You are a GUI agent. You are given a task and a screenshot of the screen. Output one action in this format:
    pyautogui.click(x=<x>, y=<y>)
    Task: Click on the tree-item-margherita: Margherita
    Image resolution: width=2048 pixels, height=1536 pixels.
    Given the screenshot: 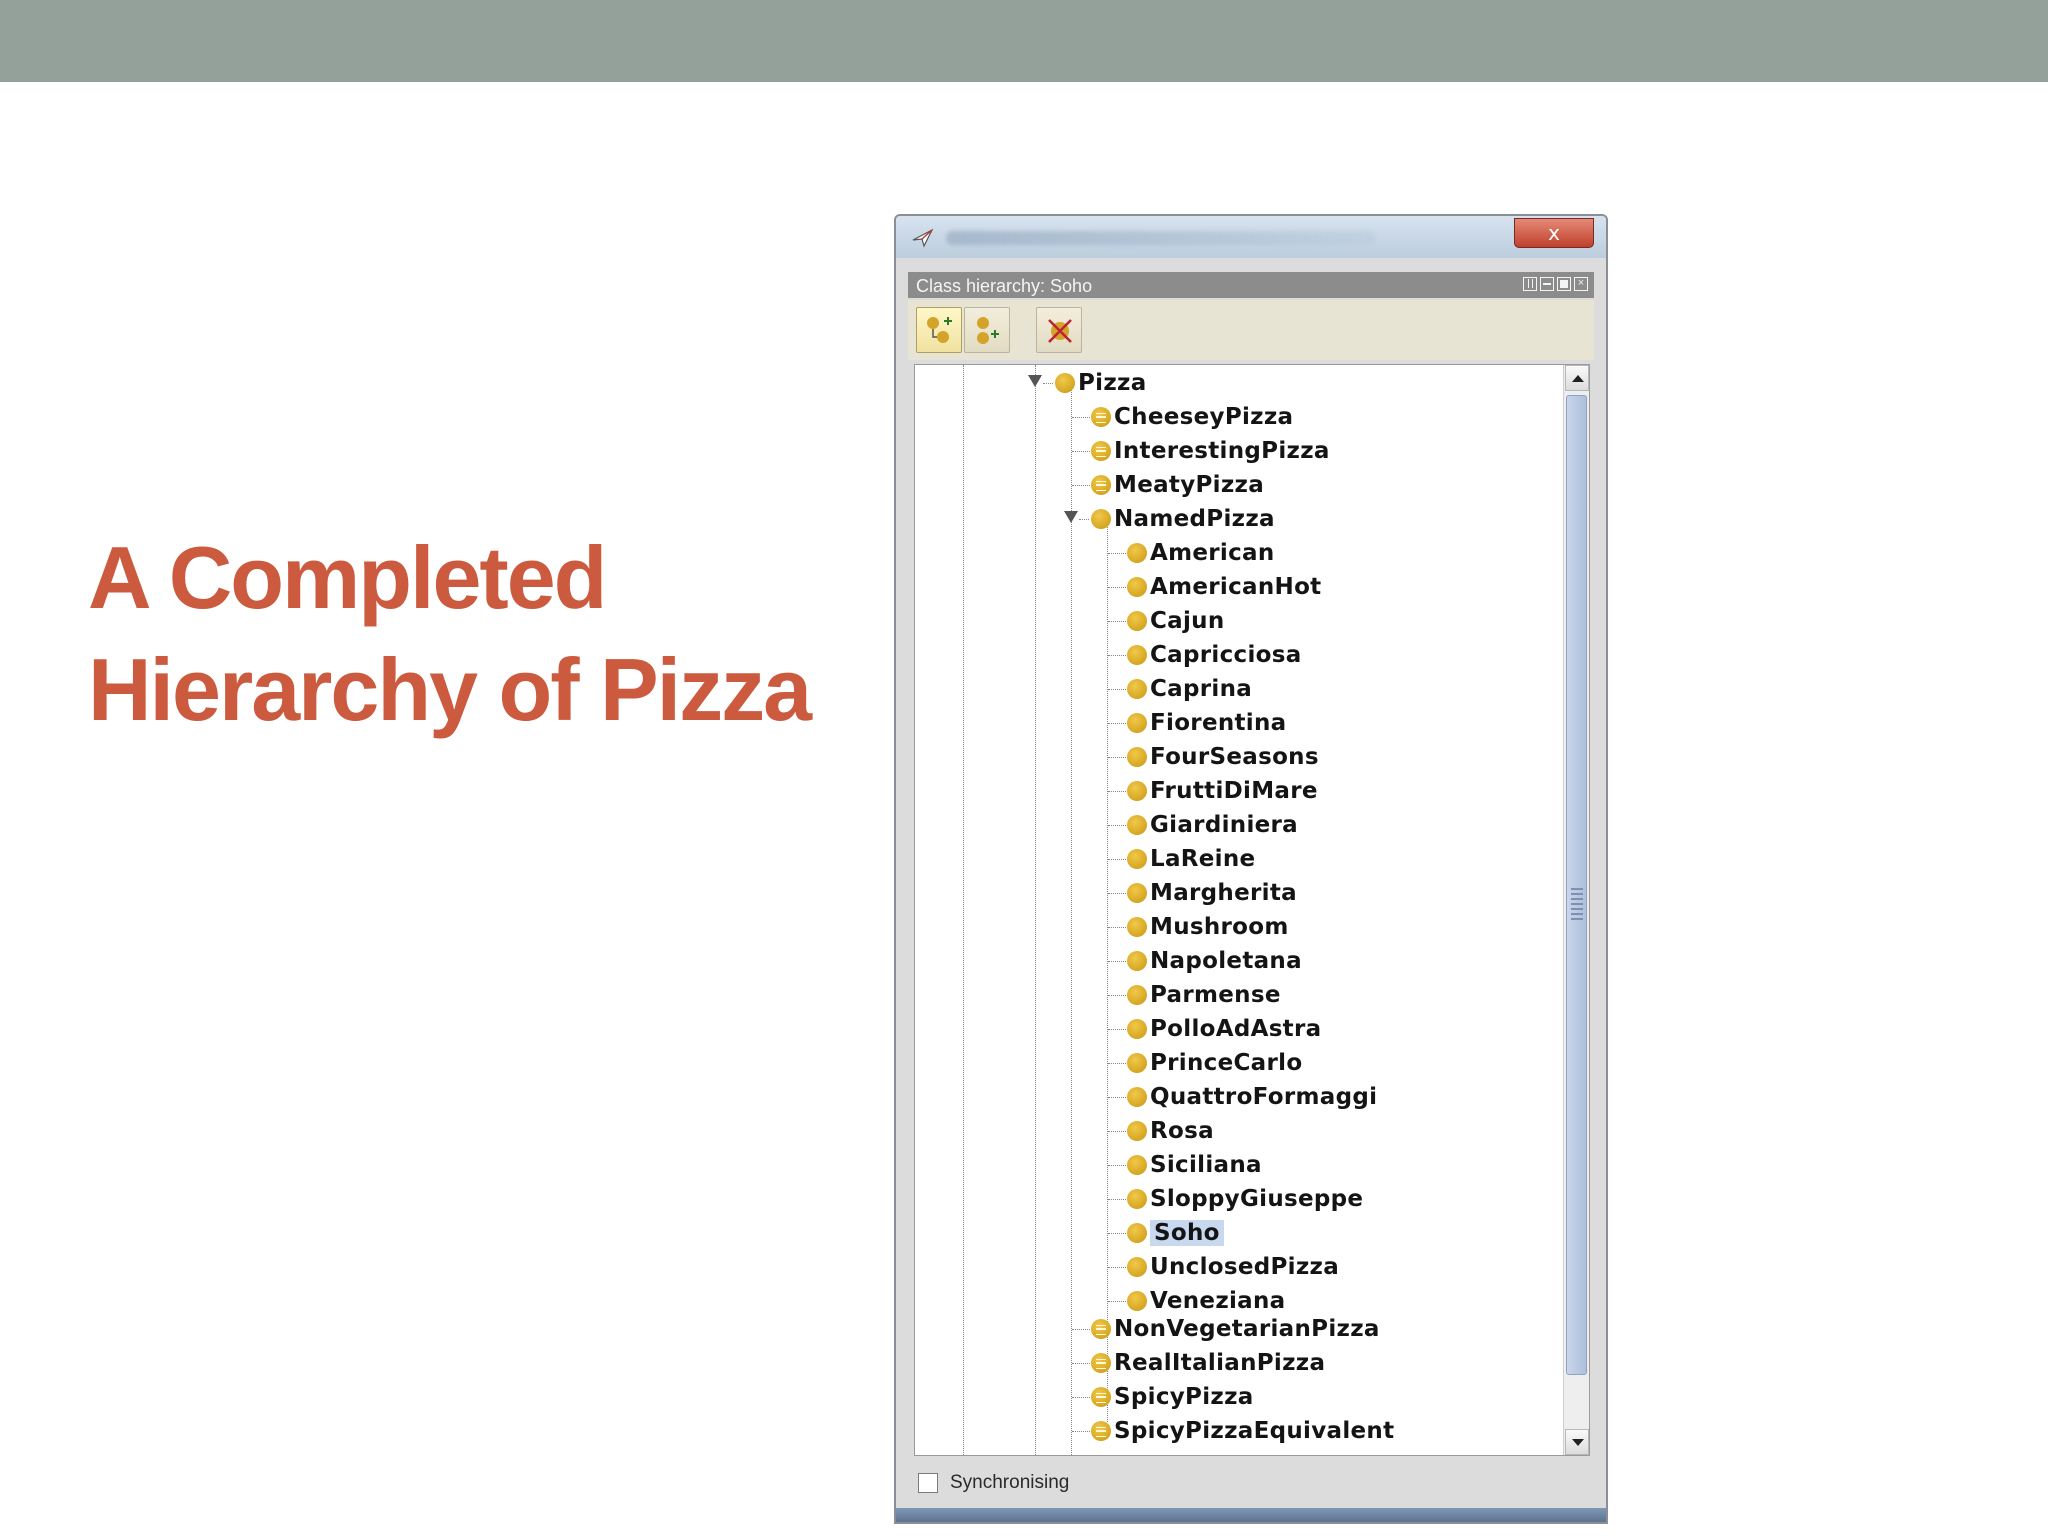 What is the action you would take?
    pyautogui.click(x=1212, y=893)
    